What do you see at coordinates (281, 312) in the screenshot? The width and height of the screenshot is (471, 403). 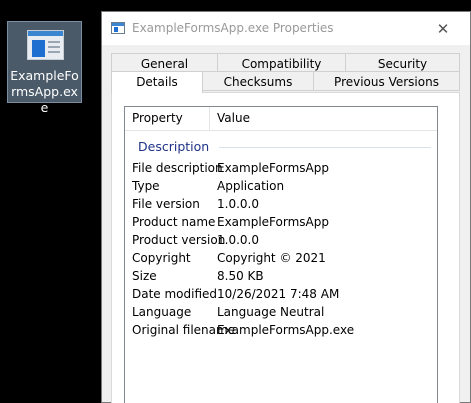 I see `list-row: Language Language Neutral` at bounding box center [281, 312].